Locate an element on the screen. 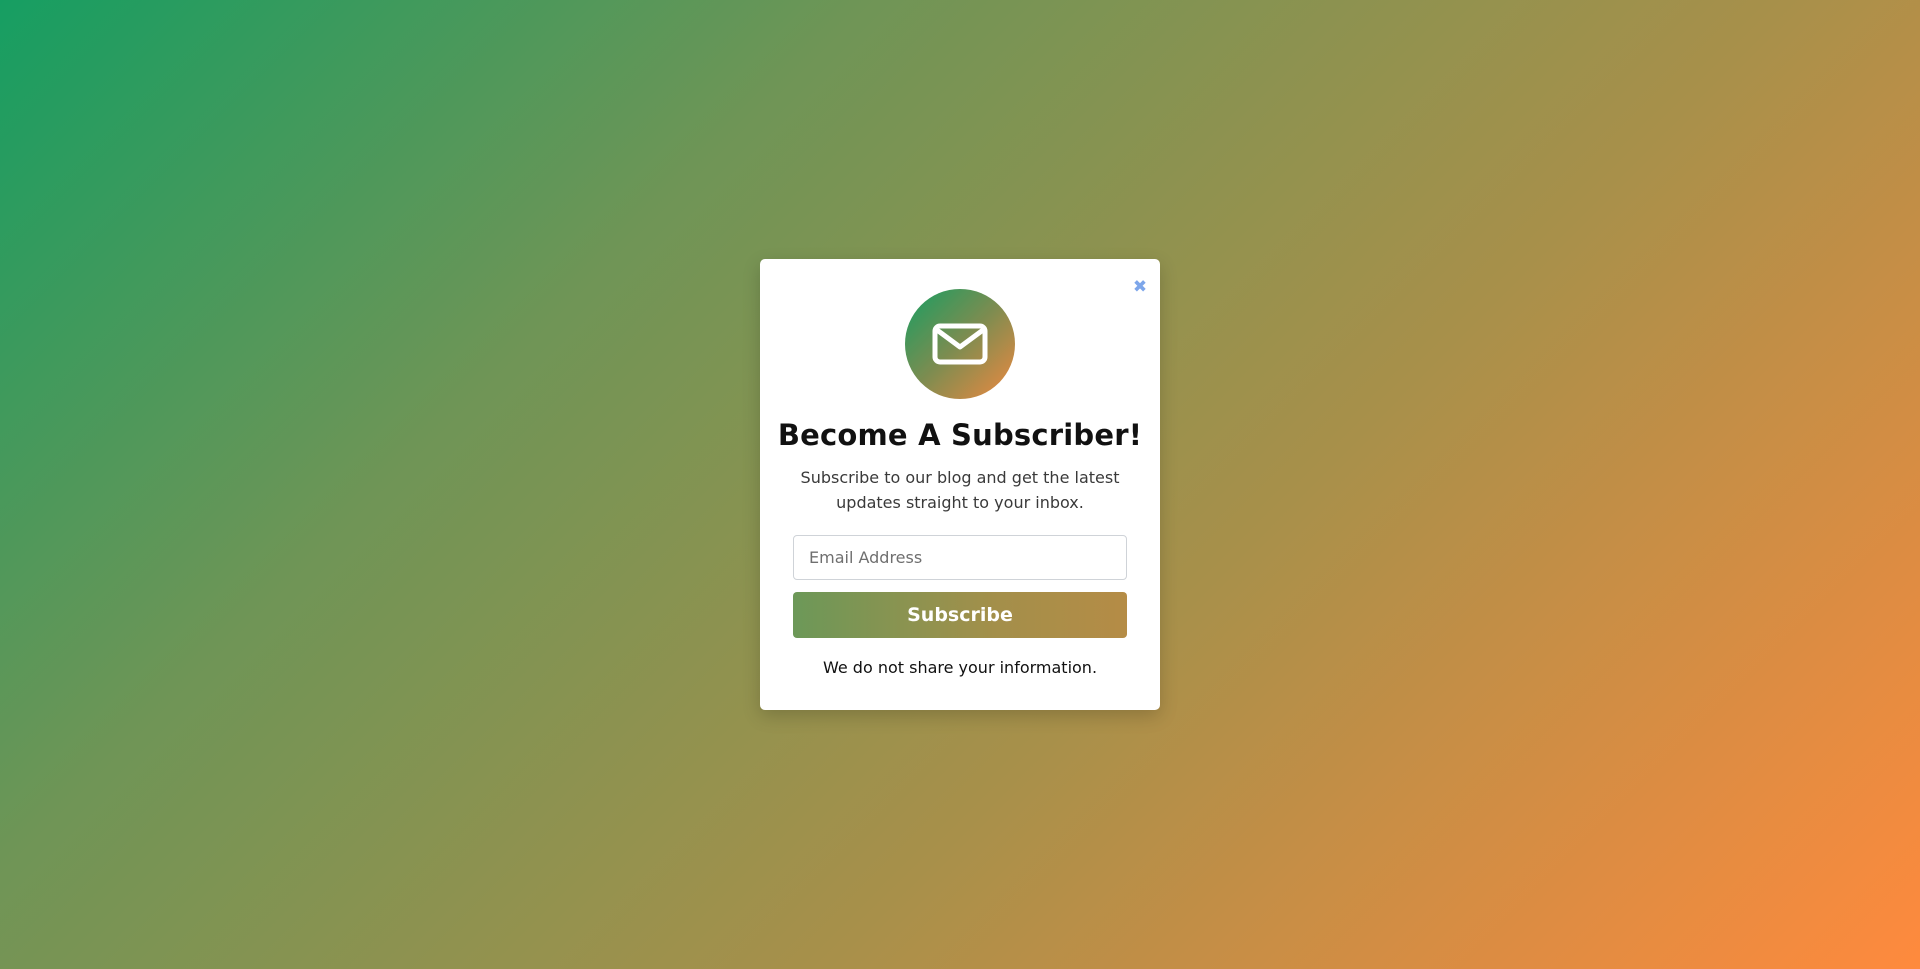 Image resolution: width=1920 pixels, height=969 pixels. privacy-note: We do not share your information. is located at coordinates (960, 667).